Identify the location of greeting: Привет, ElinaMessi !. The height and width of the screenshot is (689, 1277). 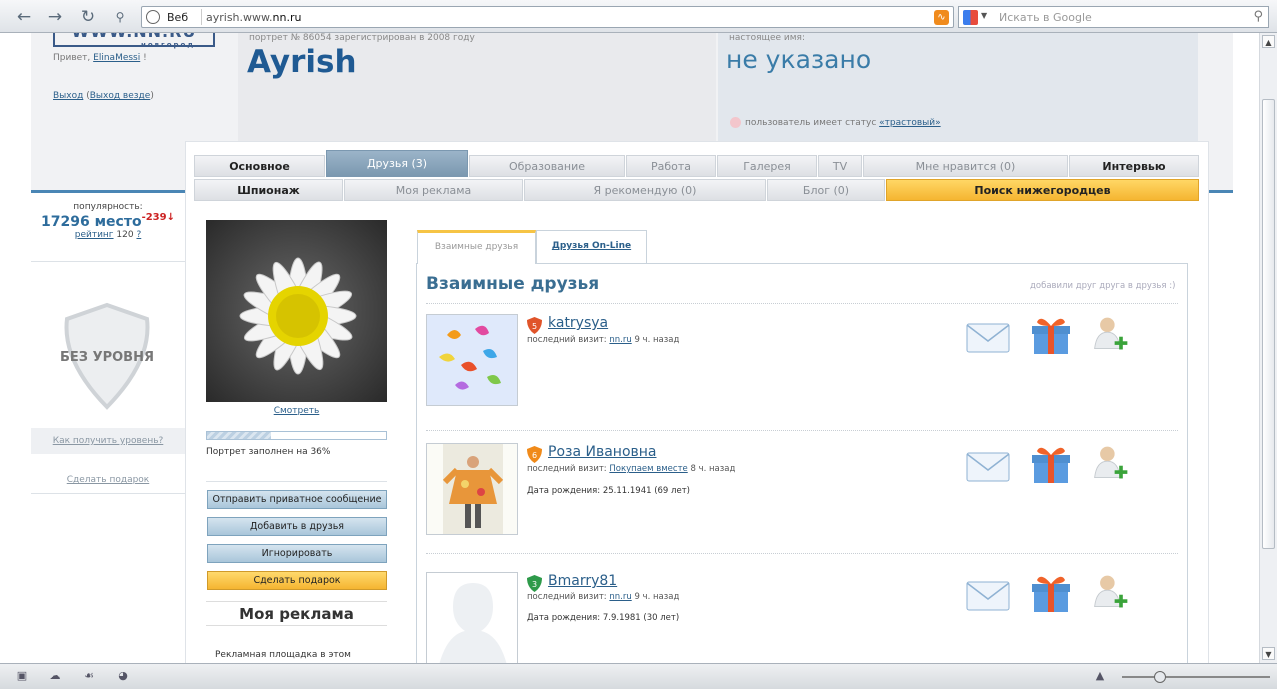
(100, 58).